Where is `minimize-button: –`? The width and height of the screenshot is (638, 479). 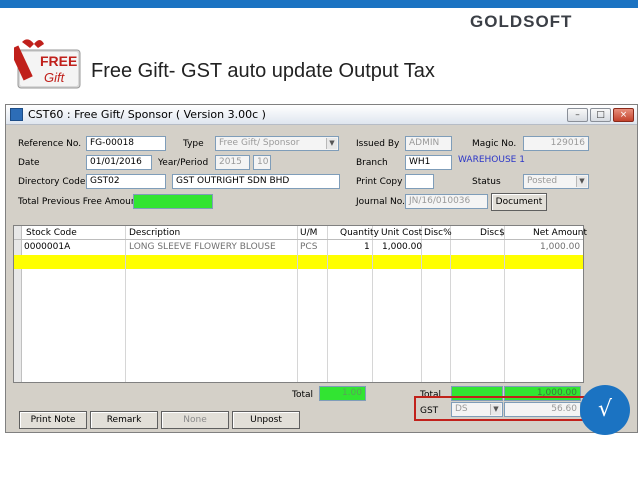
minimize-button: – is located at coordinates (577, 115).